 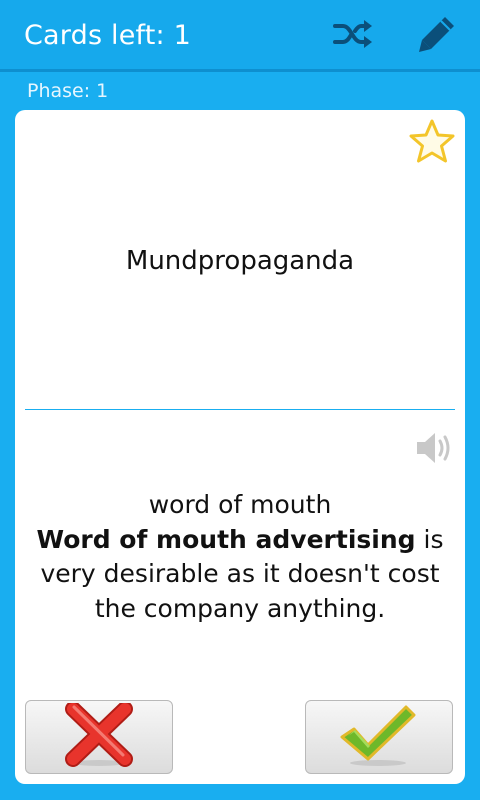 What do you see at coordinates (240, 261) in the screenshot?
I see `card-front-word: Mundpropaganda` at bounding box center [240, 261].